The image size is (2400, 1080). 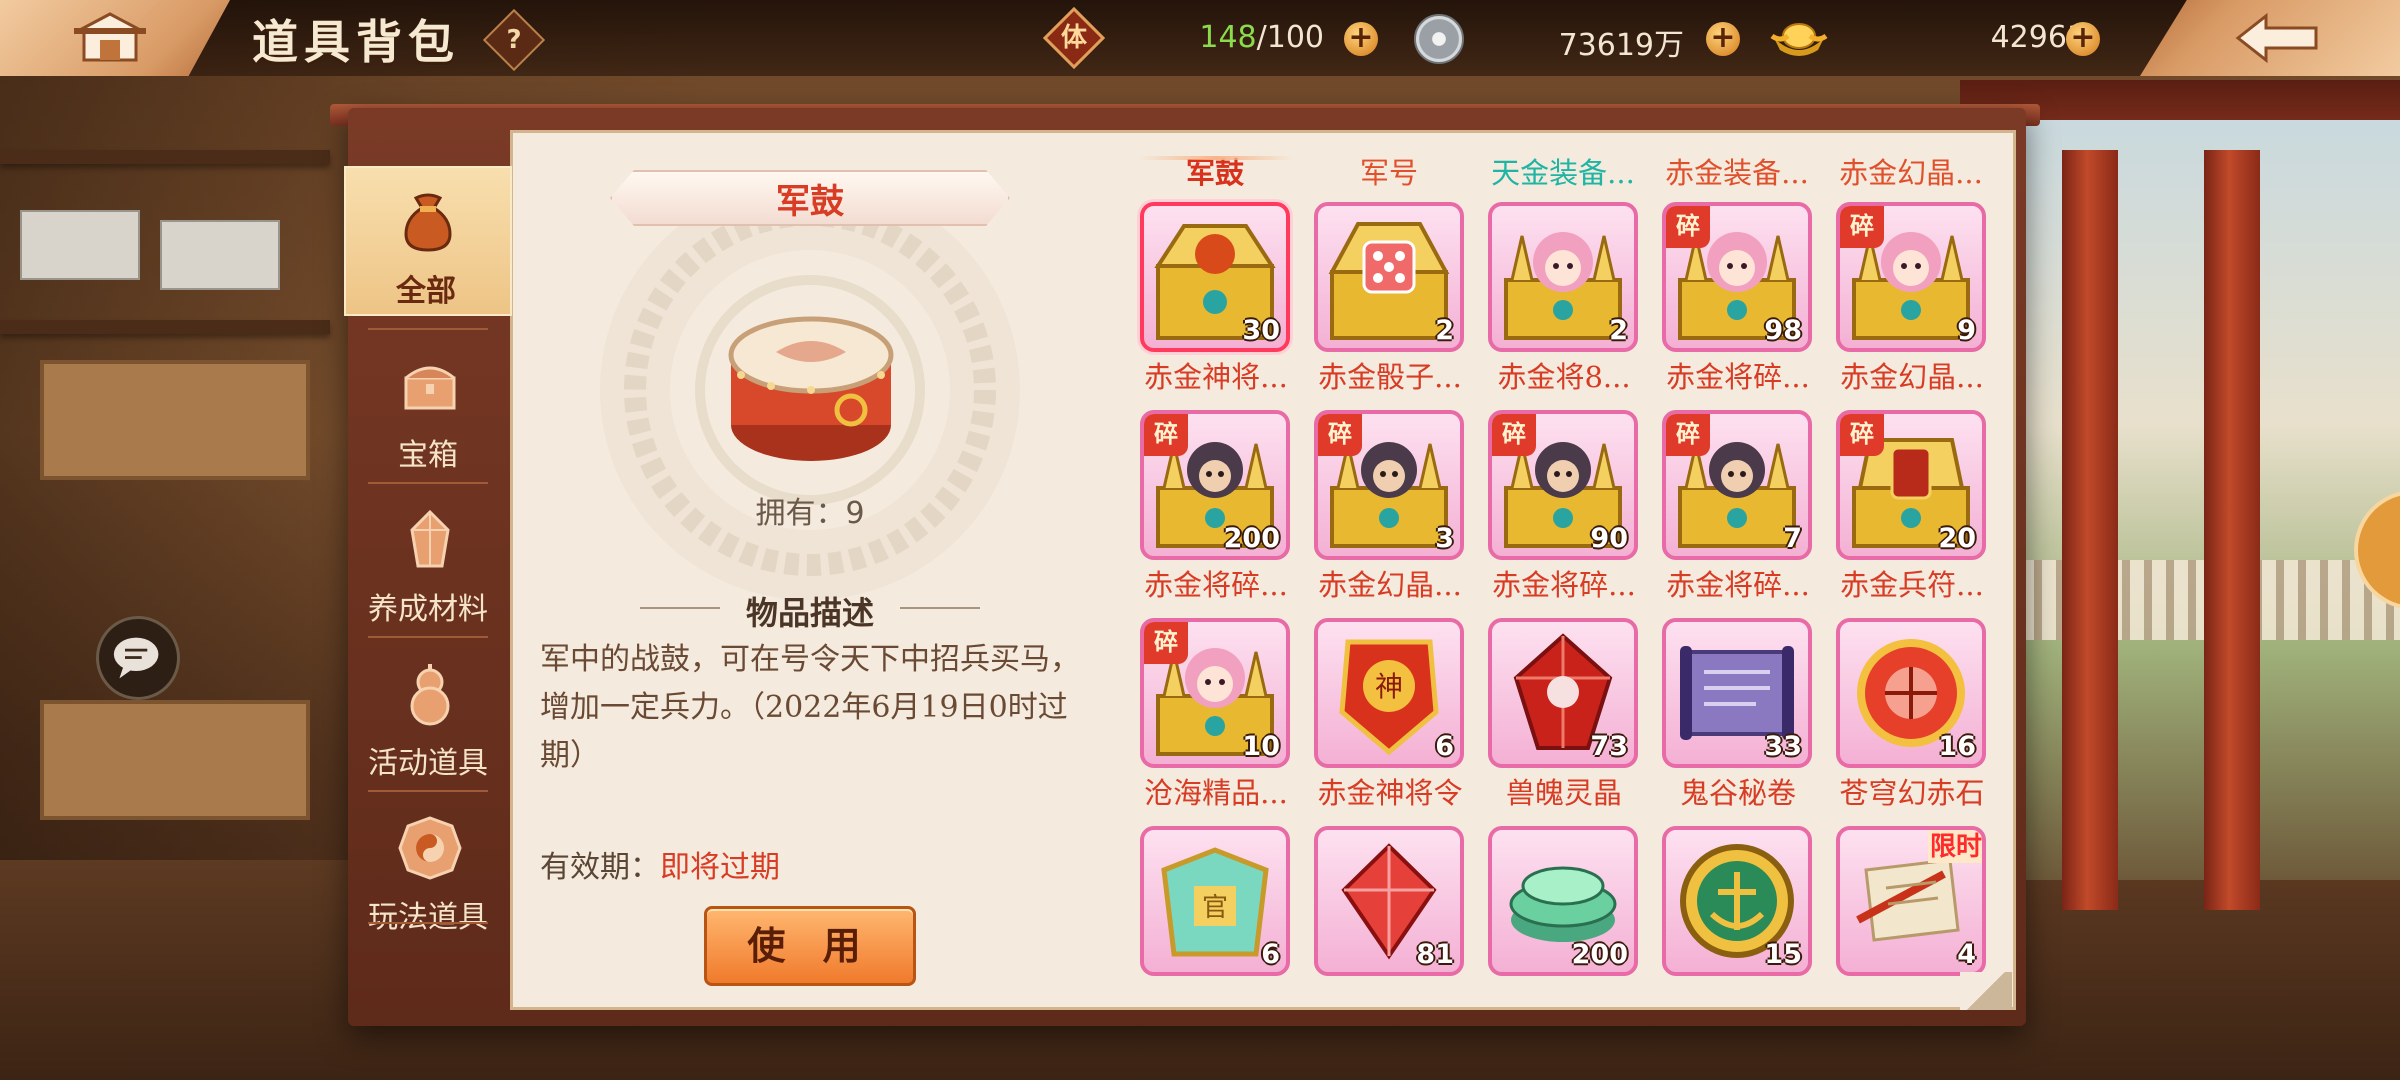 I want to click on item-slot: 限时 4, so click(x=1911, y=901).